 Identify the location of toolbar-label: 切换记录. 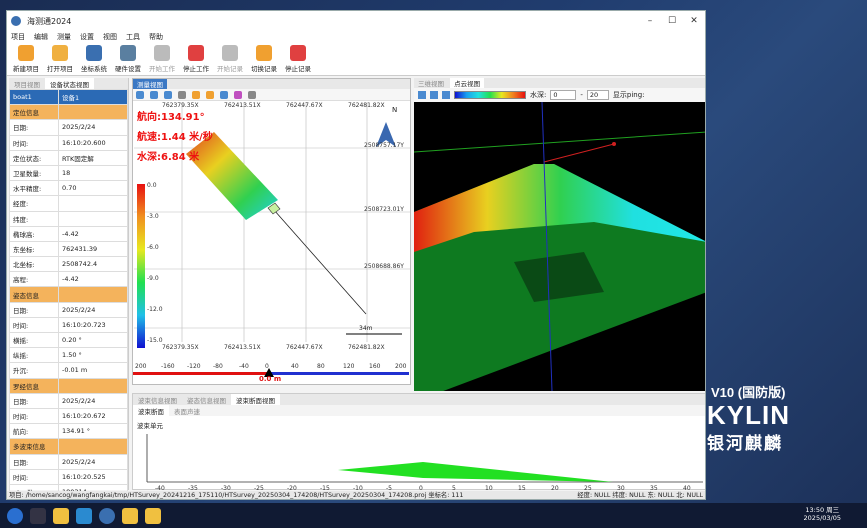
(264, 69).